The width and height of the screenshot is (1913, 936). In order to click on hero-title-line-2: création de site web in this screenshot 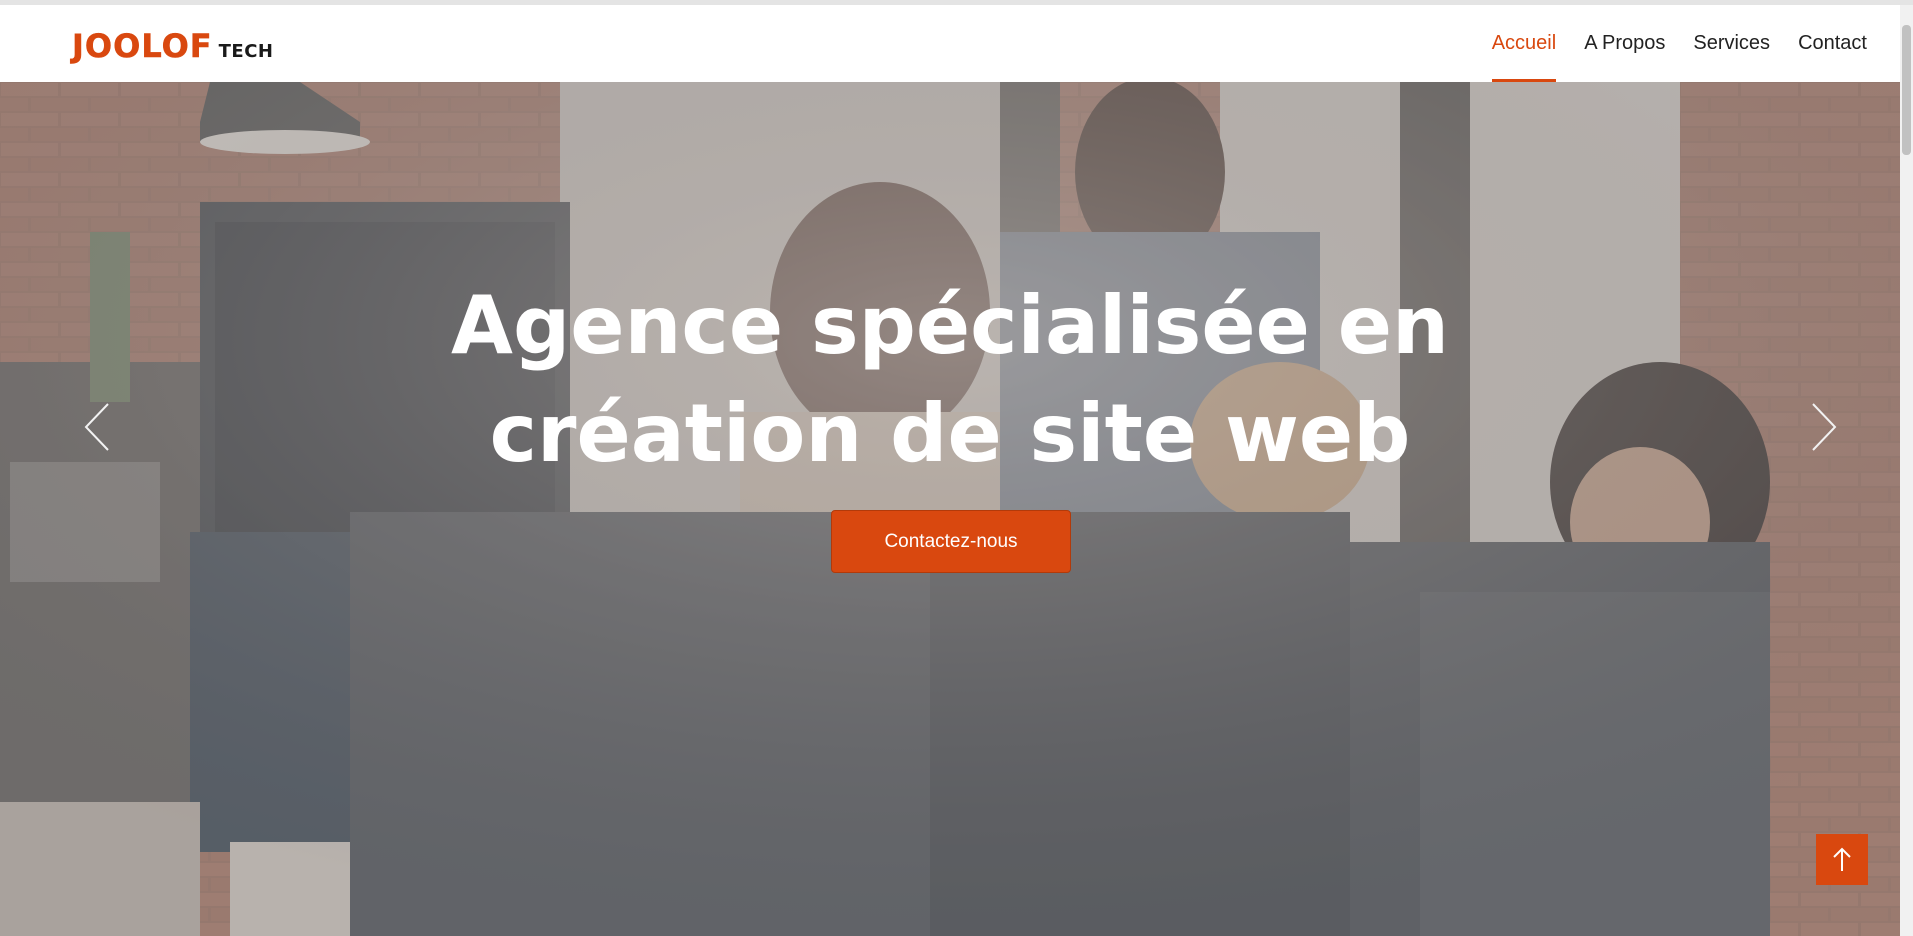, I will do `click(950, 433)`.